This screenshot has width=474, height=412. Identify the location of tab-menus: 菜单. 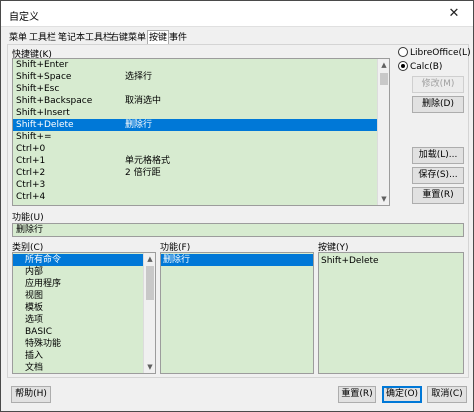
(18, 38).